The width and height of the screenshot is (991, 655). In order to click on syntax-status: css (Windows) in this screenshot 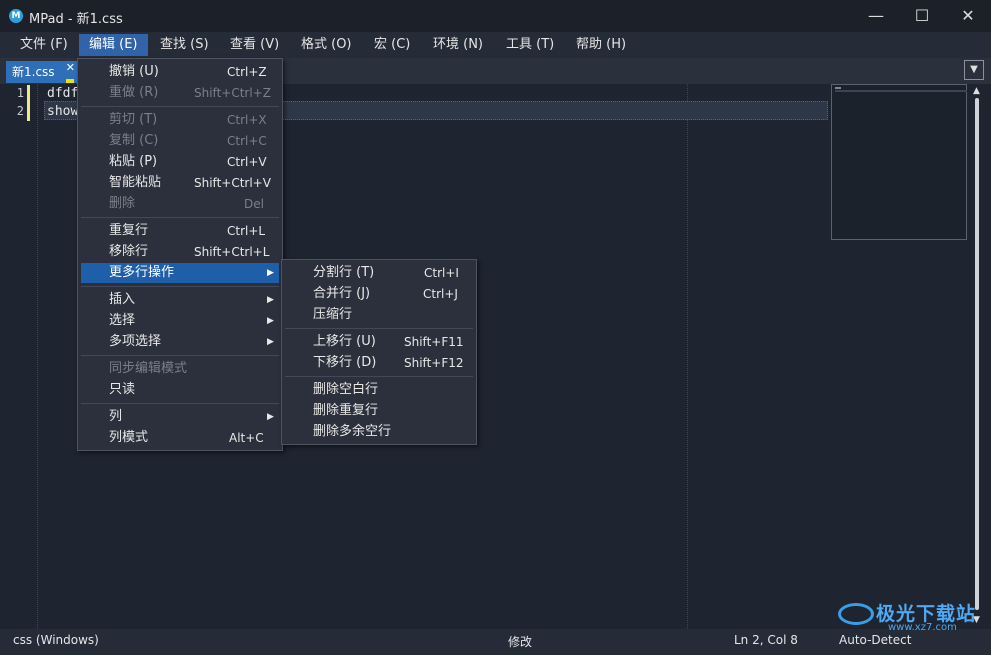, I will do `click(56, 640)`.